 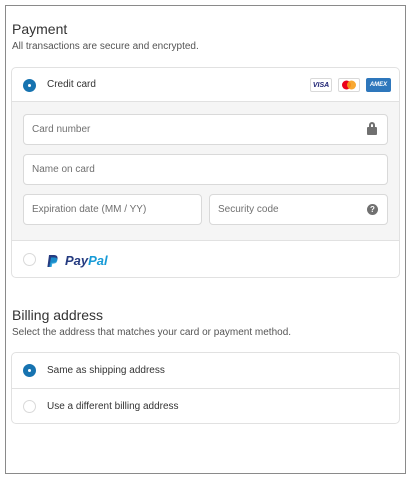 I want to click on paypal-logo: PayPal, so click(x=77, y=260).